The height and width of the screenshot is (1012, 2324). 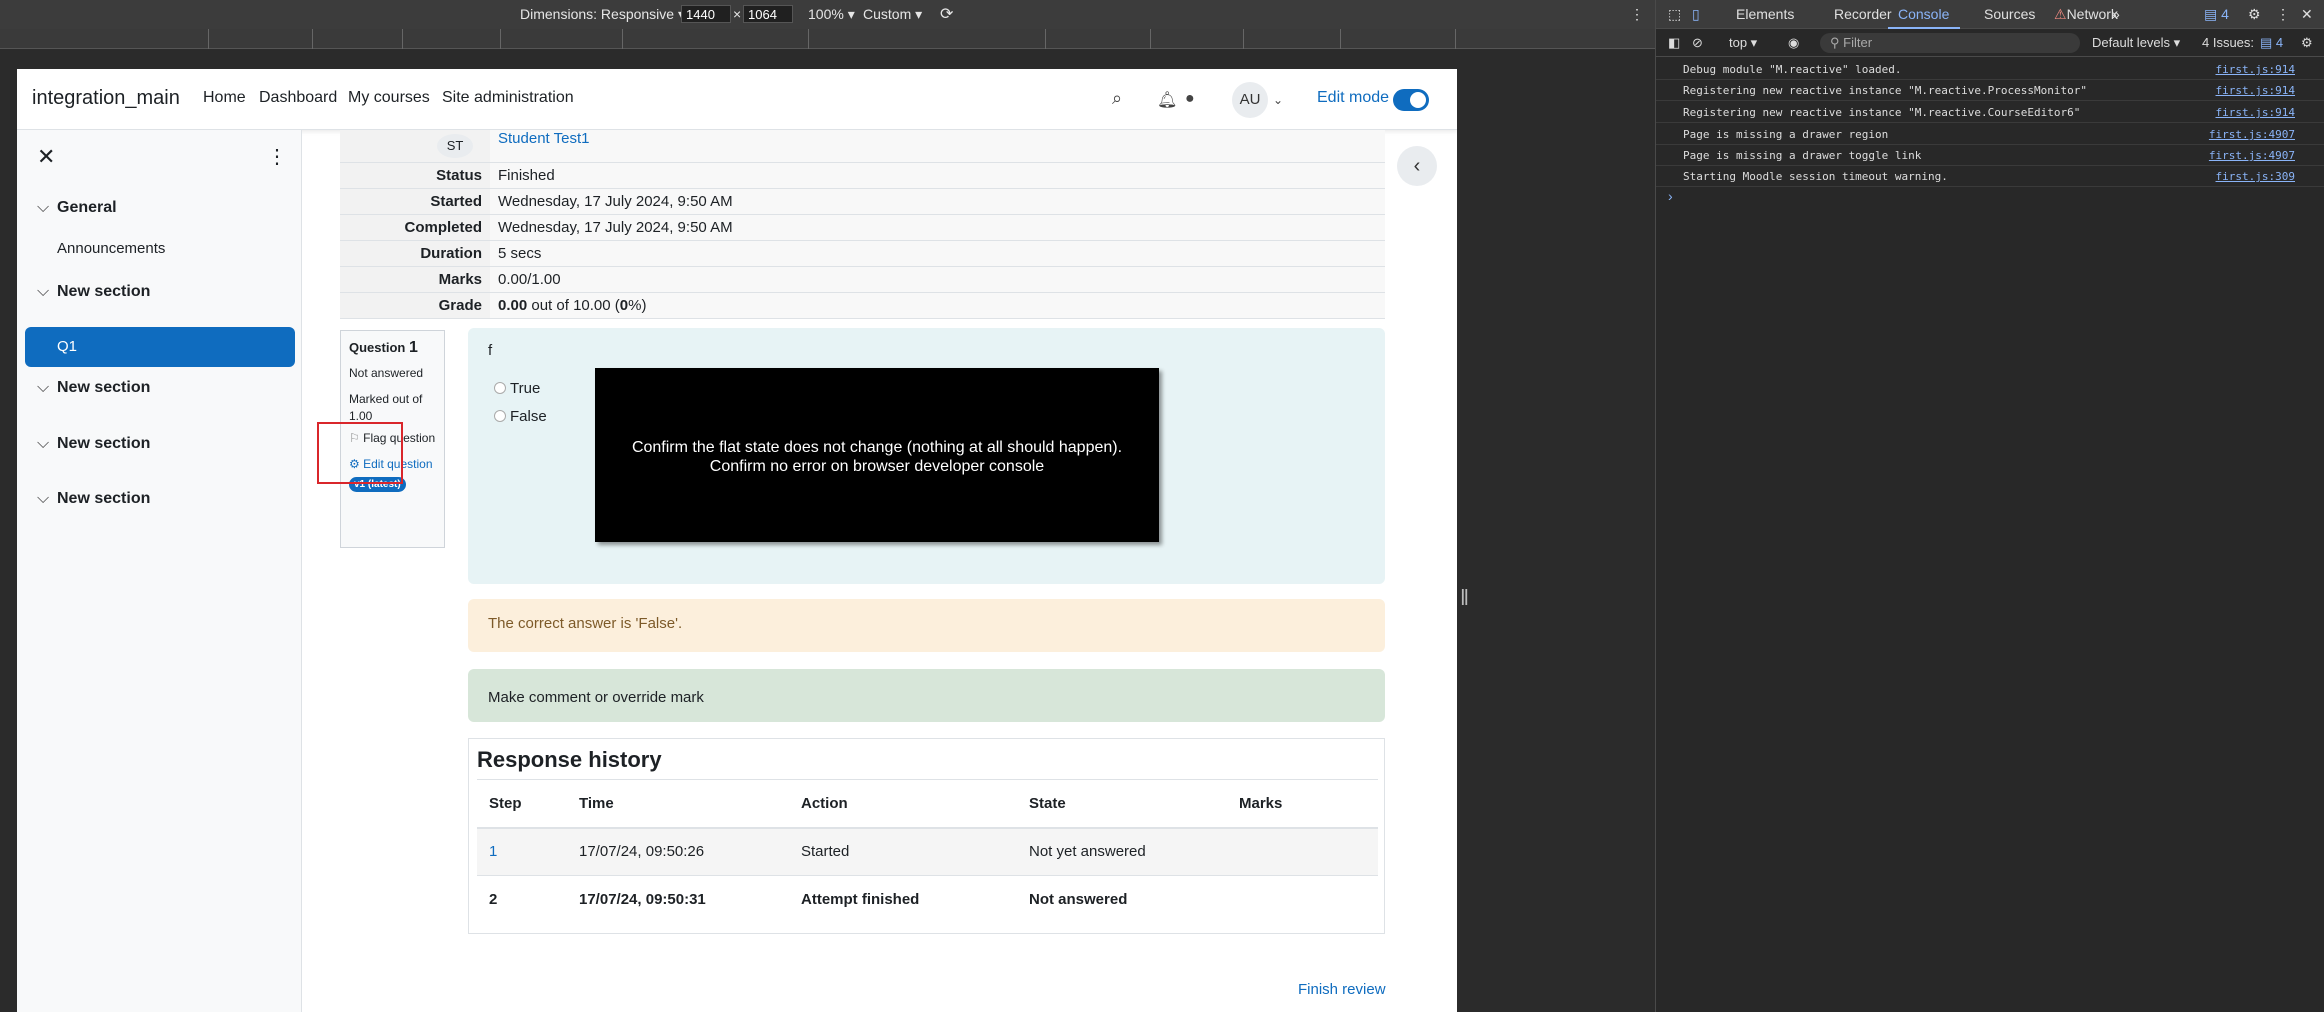 What do you see at coordinates (2216, 14) in the screenshot?
I see `issues-badge: ▤ 4` at bounding box center [2216, 14].